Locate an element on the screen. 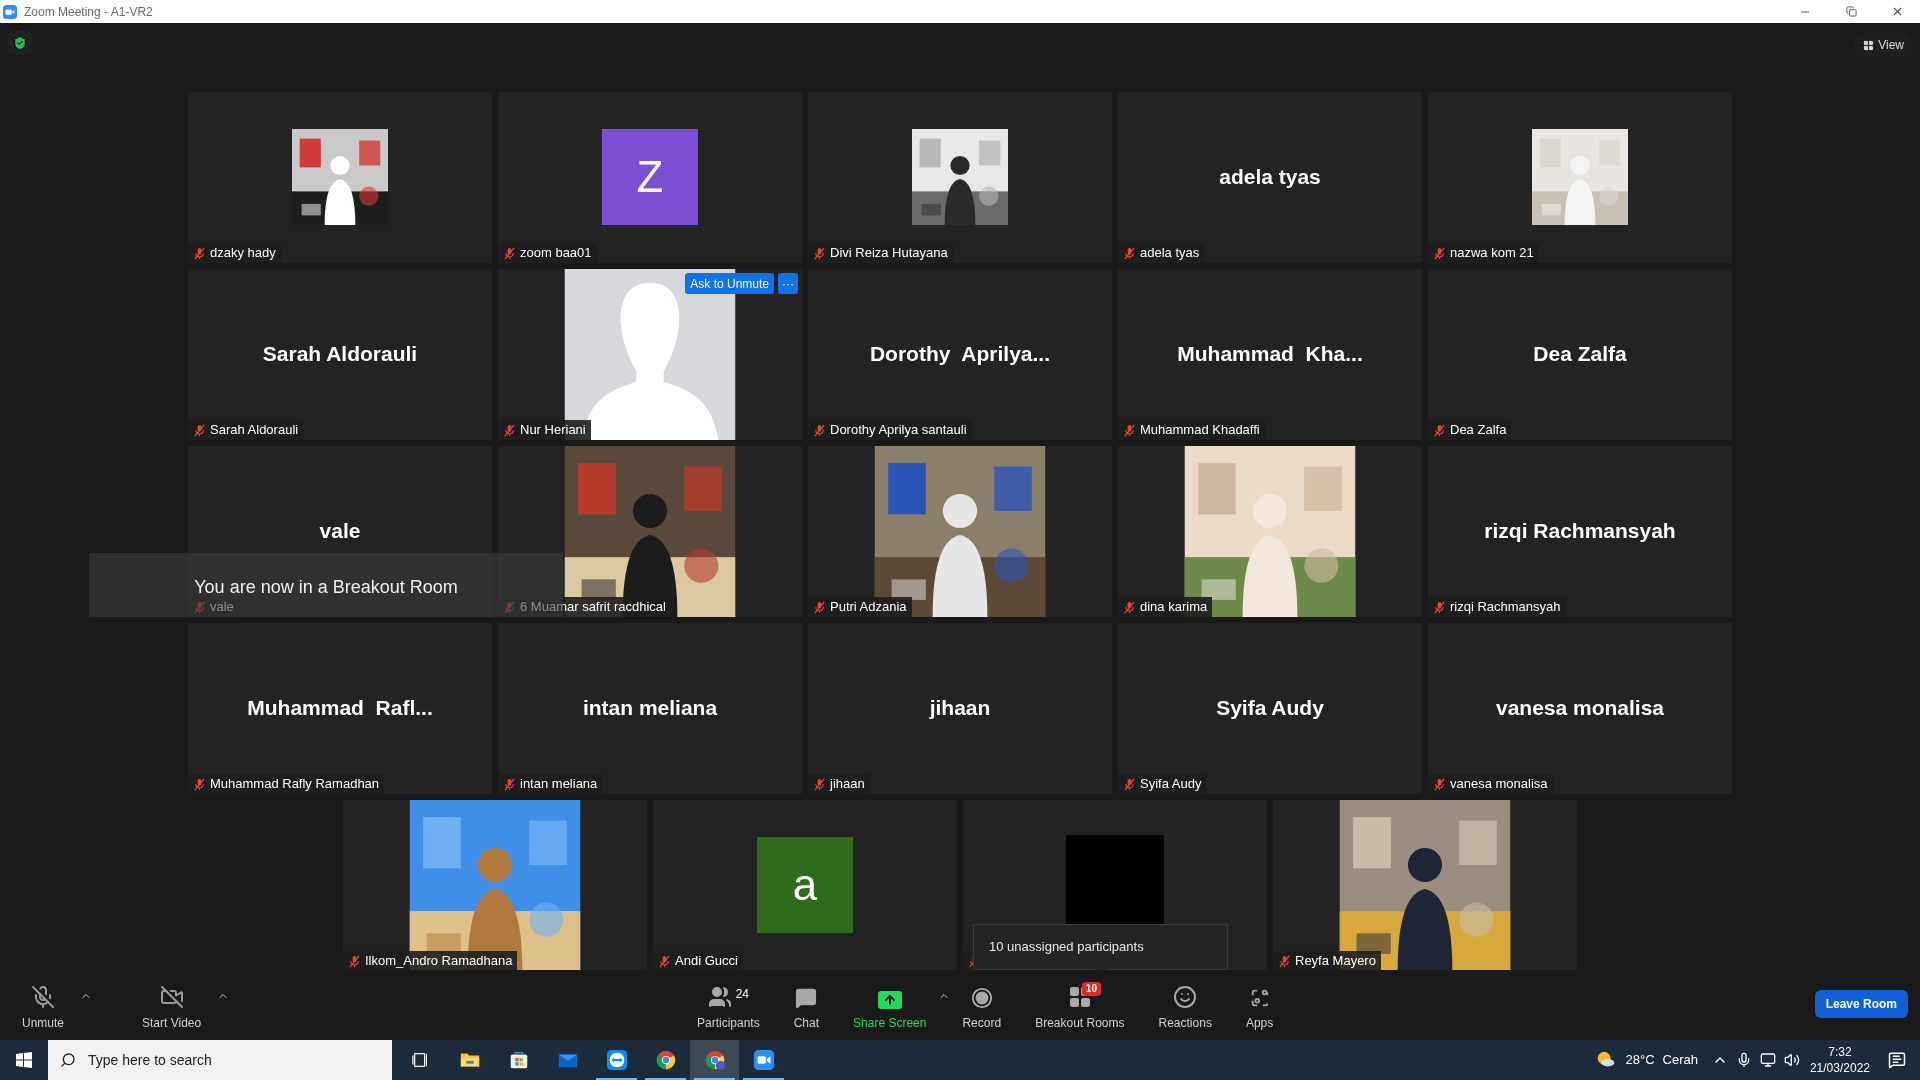 This screenshot has width=1920, height=1080. participant-label: Putri Adzania is located at coordinates (868, 607).